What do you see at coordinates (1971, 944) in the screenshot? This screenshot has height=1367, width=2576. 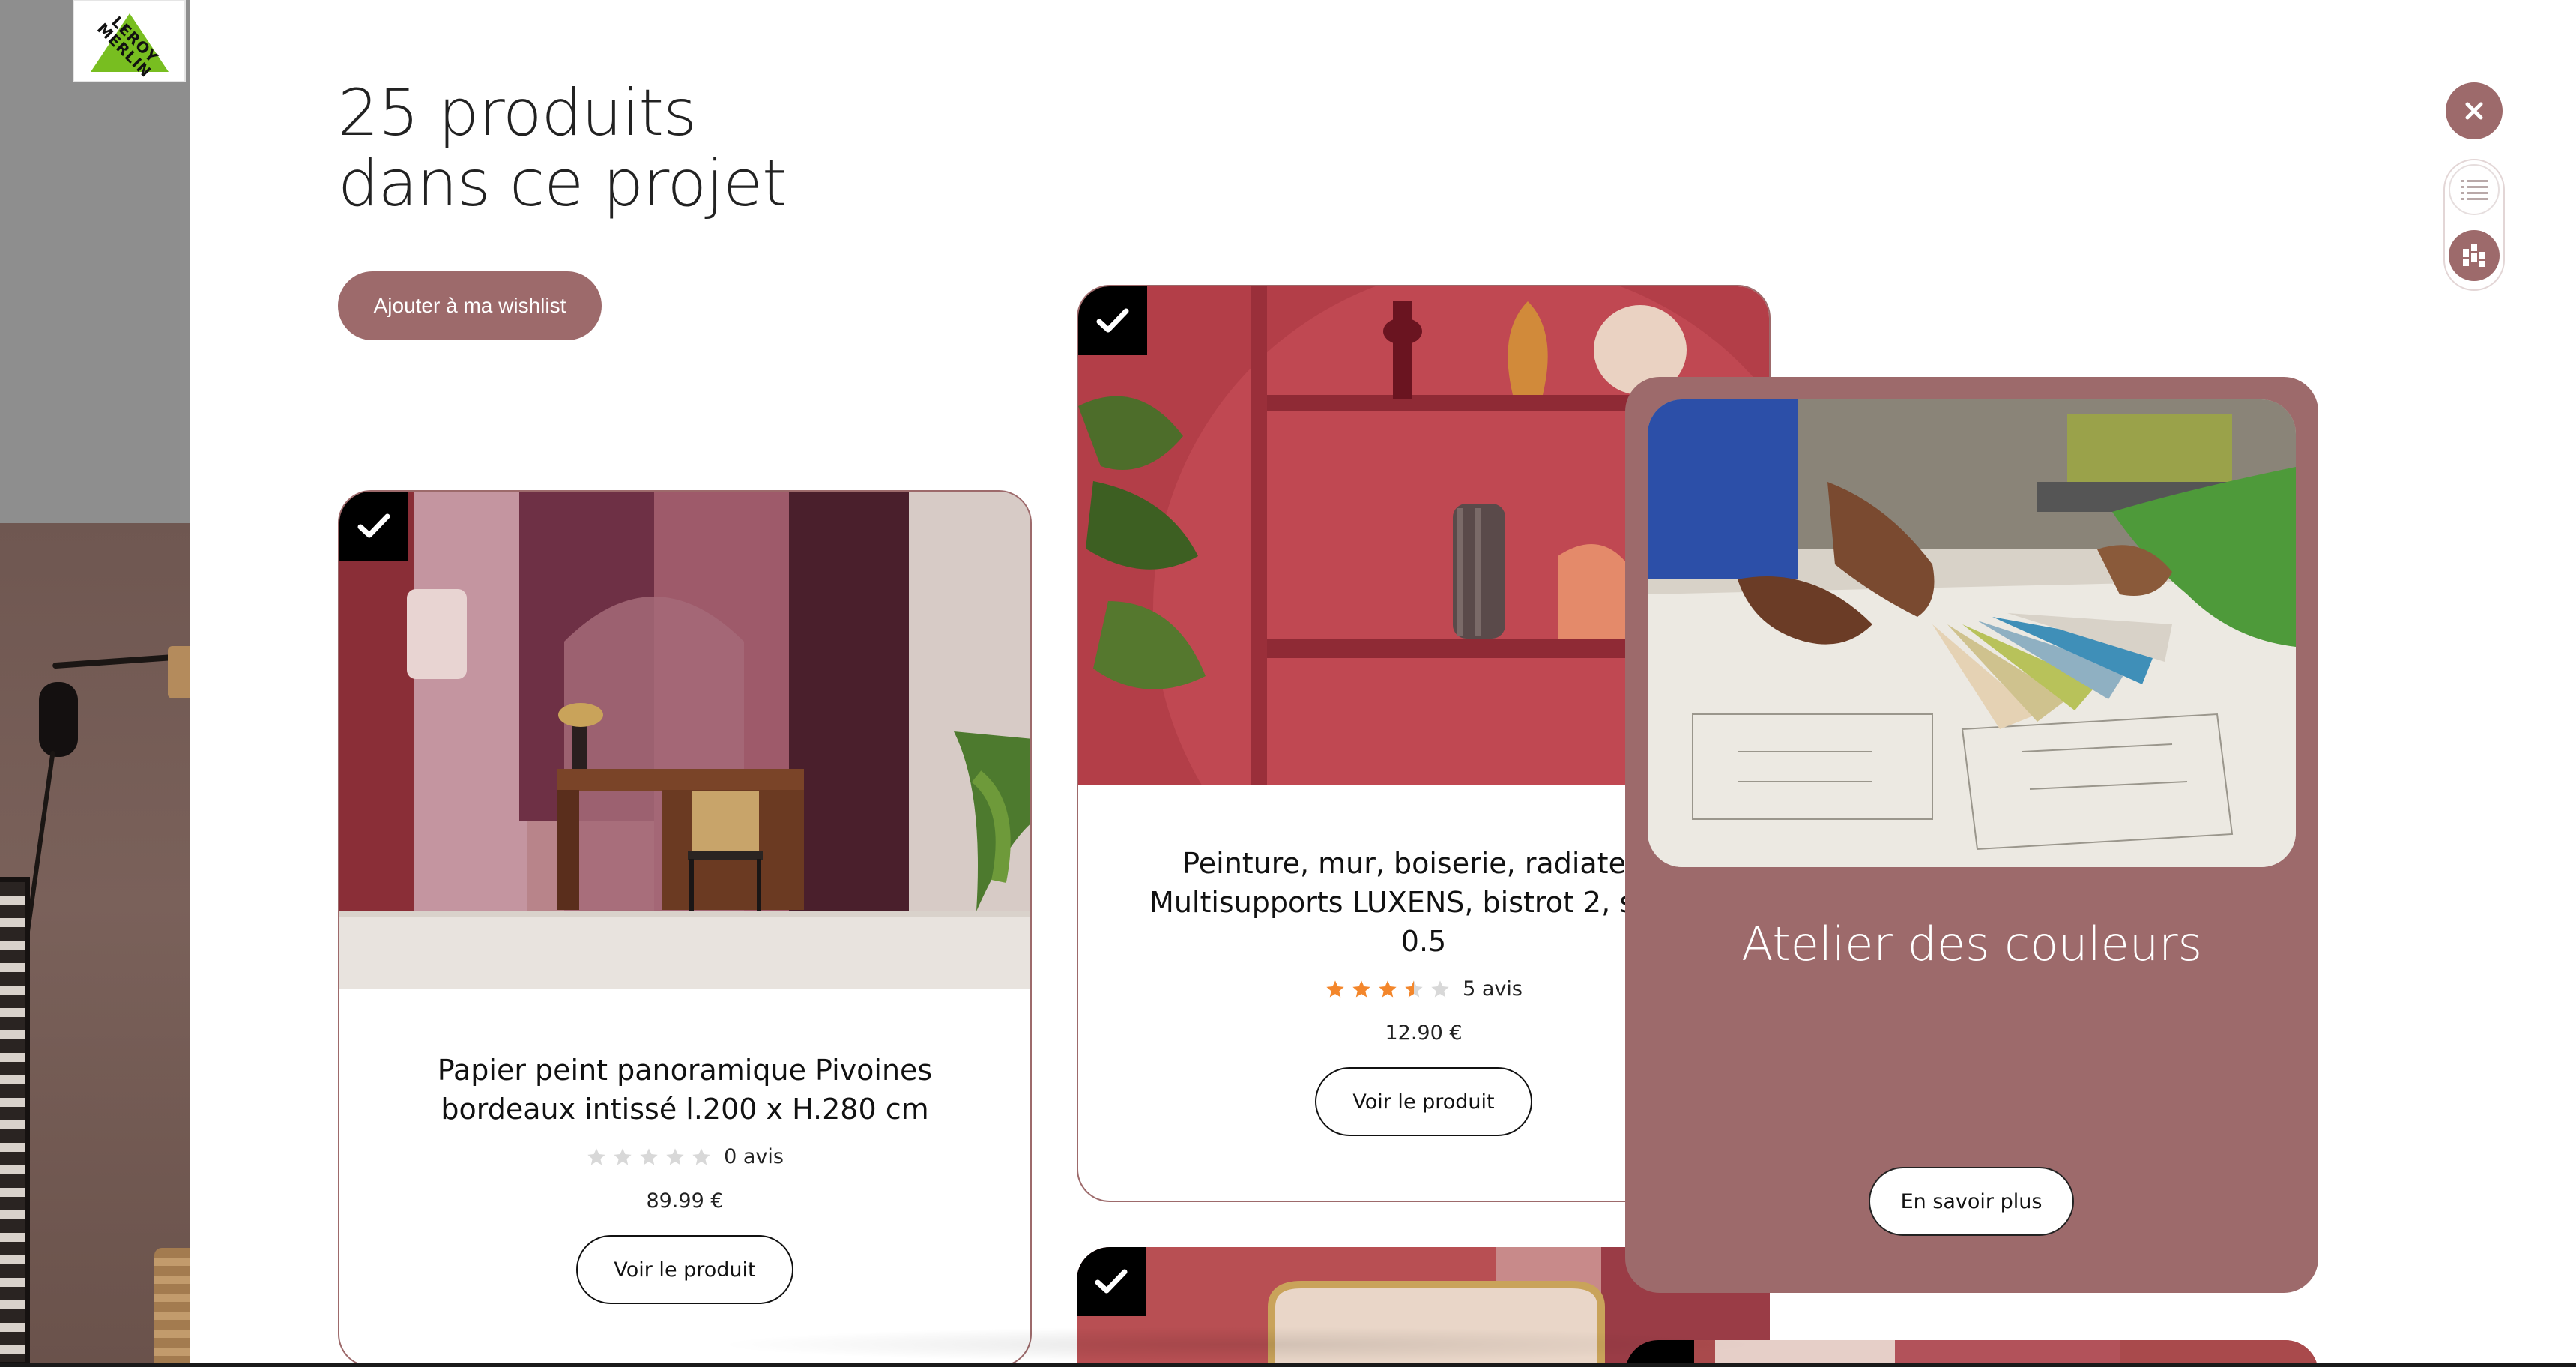 I see `promo-title: Atelier des couleurs` at bounding box center [1971, 944].